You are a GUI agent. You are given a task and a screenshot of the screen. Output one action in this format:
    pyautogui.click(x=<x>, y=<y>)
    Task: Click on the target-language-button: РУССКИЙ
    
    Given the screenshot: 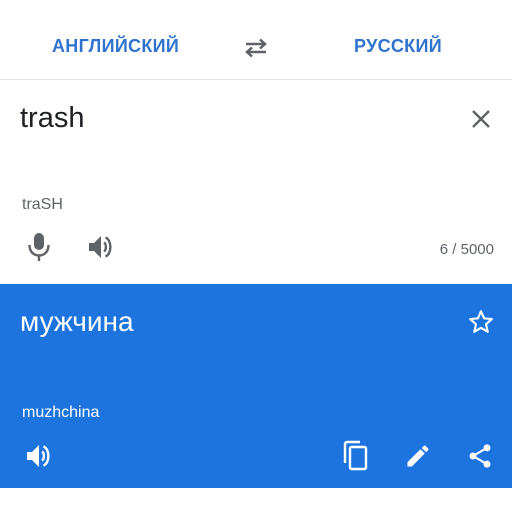 What is the action you would take?
    pyautogui.click(x=398, y=46)
    